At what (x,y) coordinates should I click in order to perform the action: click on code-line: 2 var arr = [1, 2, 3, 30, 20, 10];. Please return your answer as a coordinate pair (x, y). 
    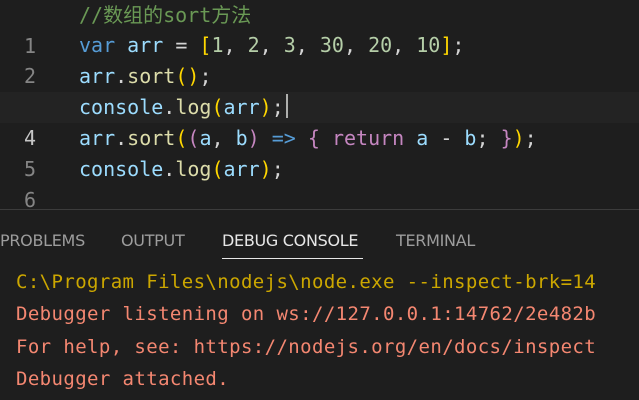
    Looking at the image, I should click on (319, 59).